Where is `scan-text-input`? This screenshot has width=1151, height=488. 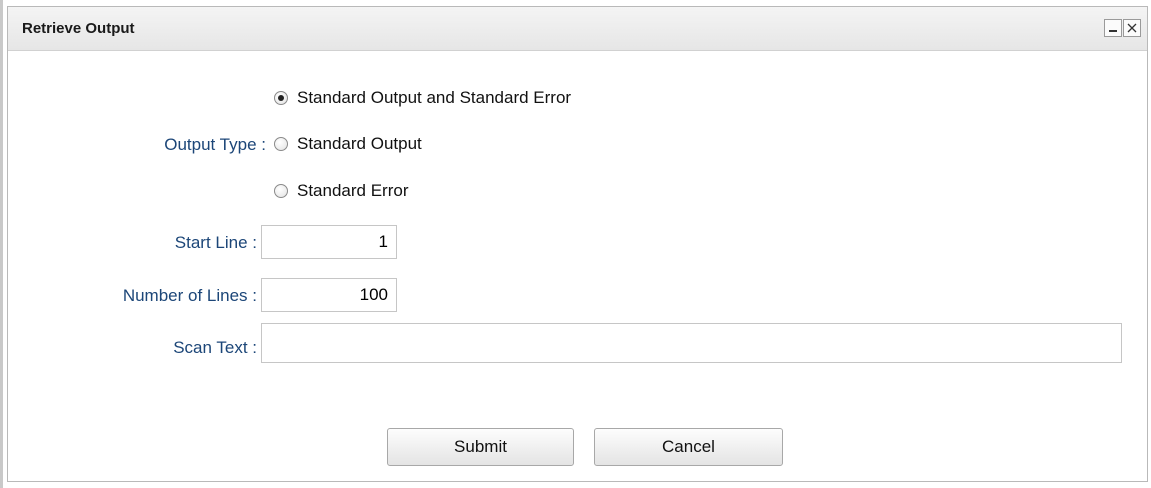
scan-text-input is located at coordinates (691, 343).